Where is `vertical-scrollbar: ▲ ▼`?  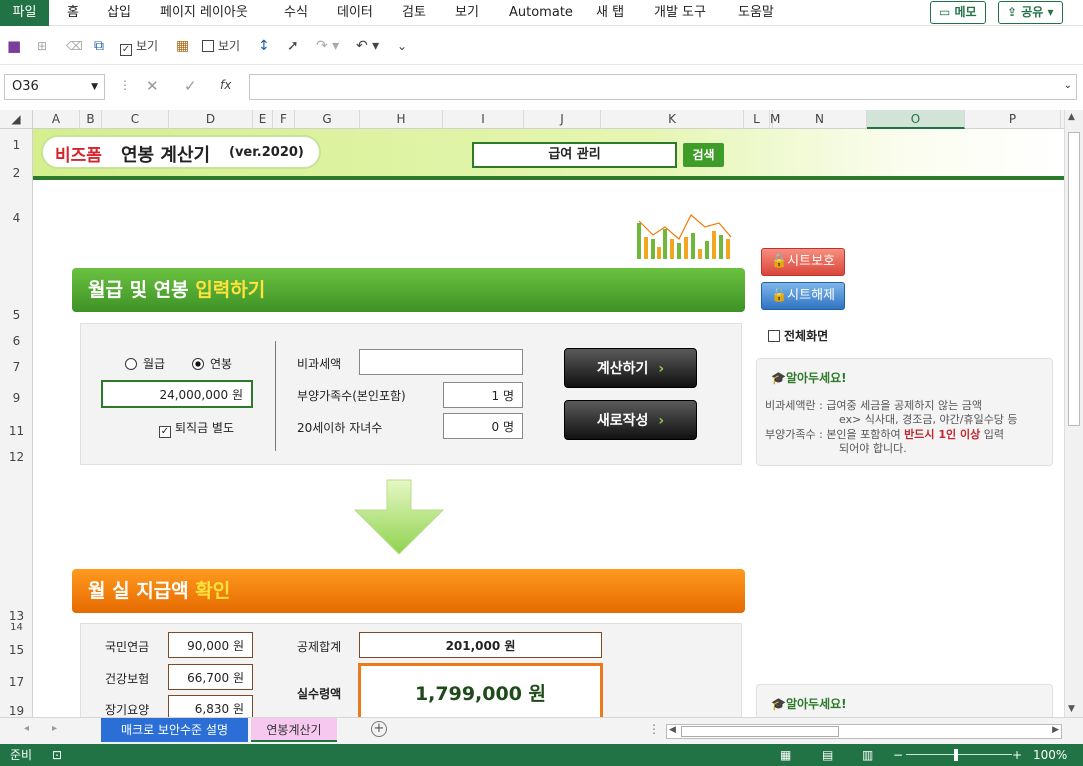
vertical-scrollbar: ▲ ▼ is located at coordinates (1073, 413).